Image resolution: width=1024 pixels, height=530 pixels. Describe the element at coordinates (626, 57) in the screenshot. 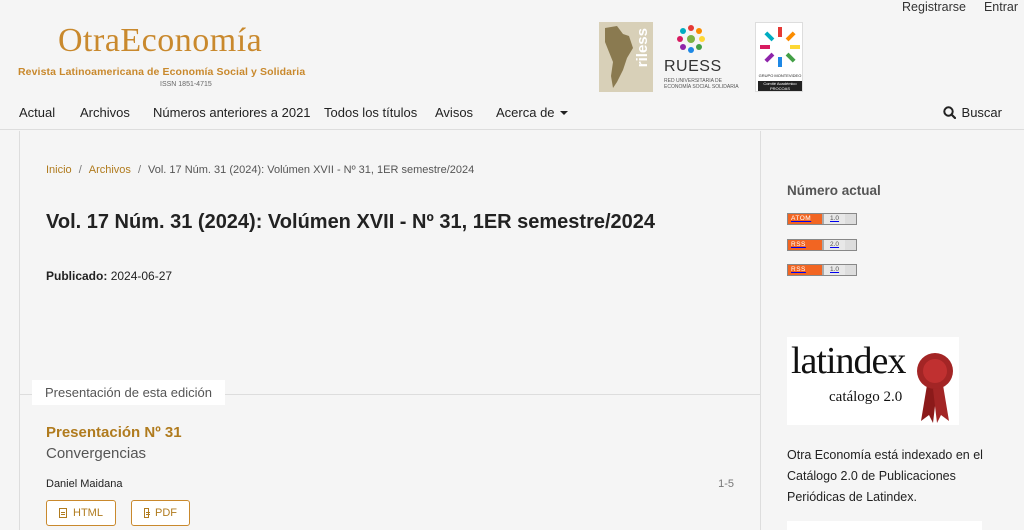

I see `riless-logo: riless` at that location.